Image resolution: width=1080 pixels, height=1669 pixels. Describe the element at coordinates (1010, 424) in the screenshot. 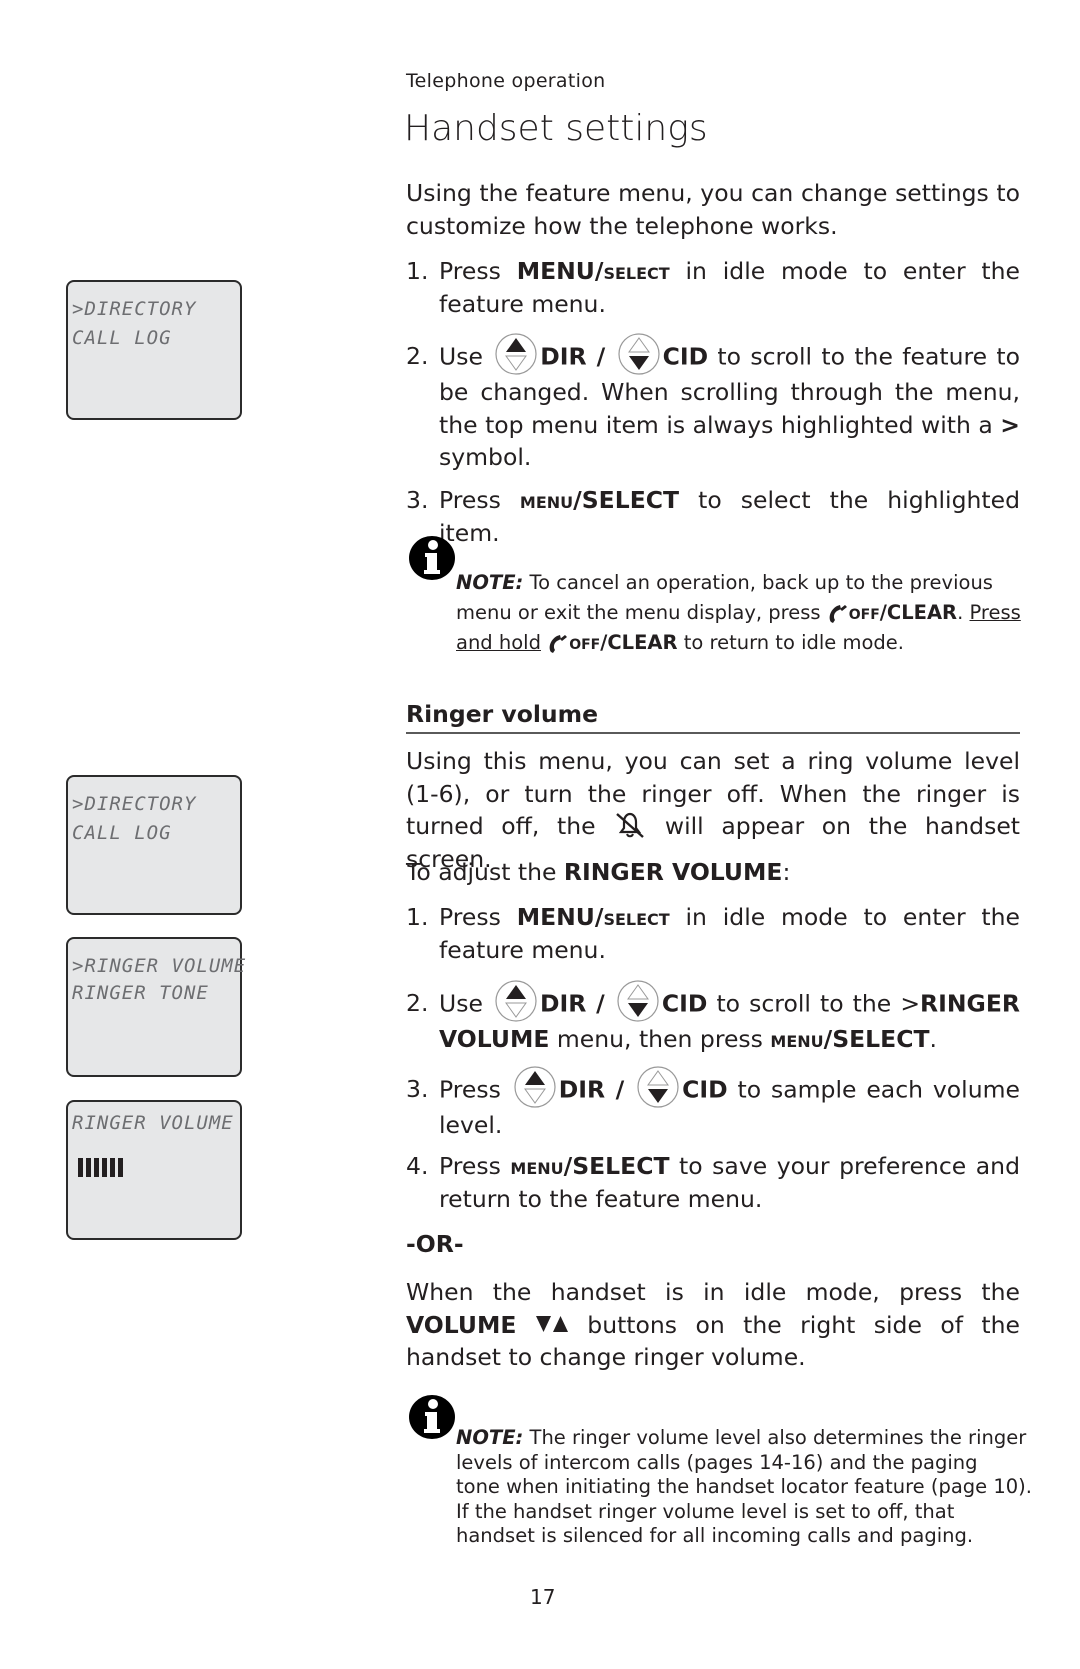

I see `symbol: >` at that location.